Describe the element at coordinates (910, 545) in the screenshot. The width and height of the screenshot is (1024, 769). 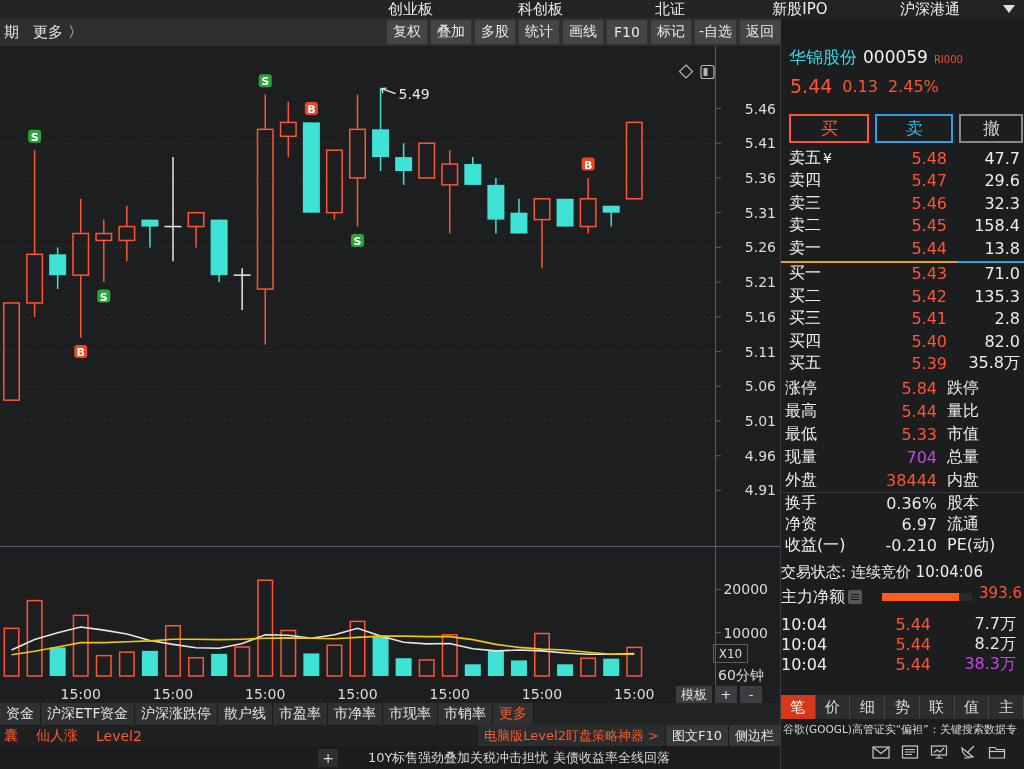
I see `stat-value: -0.210` at that location.